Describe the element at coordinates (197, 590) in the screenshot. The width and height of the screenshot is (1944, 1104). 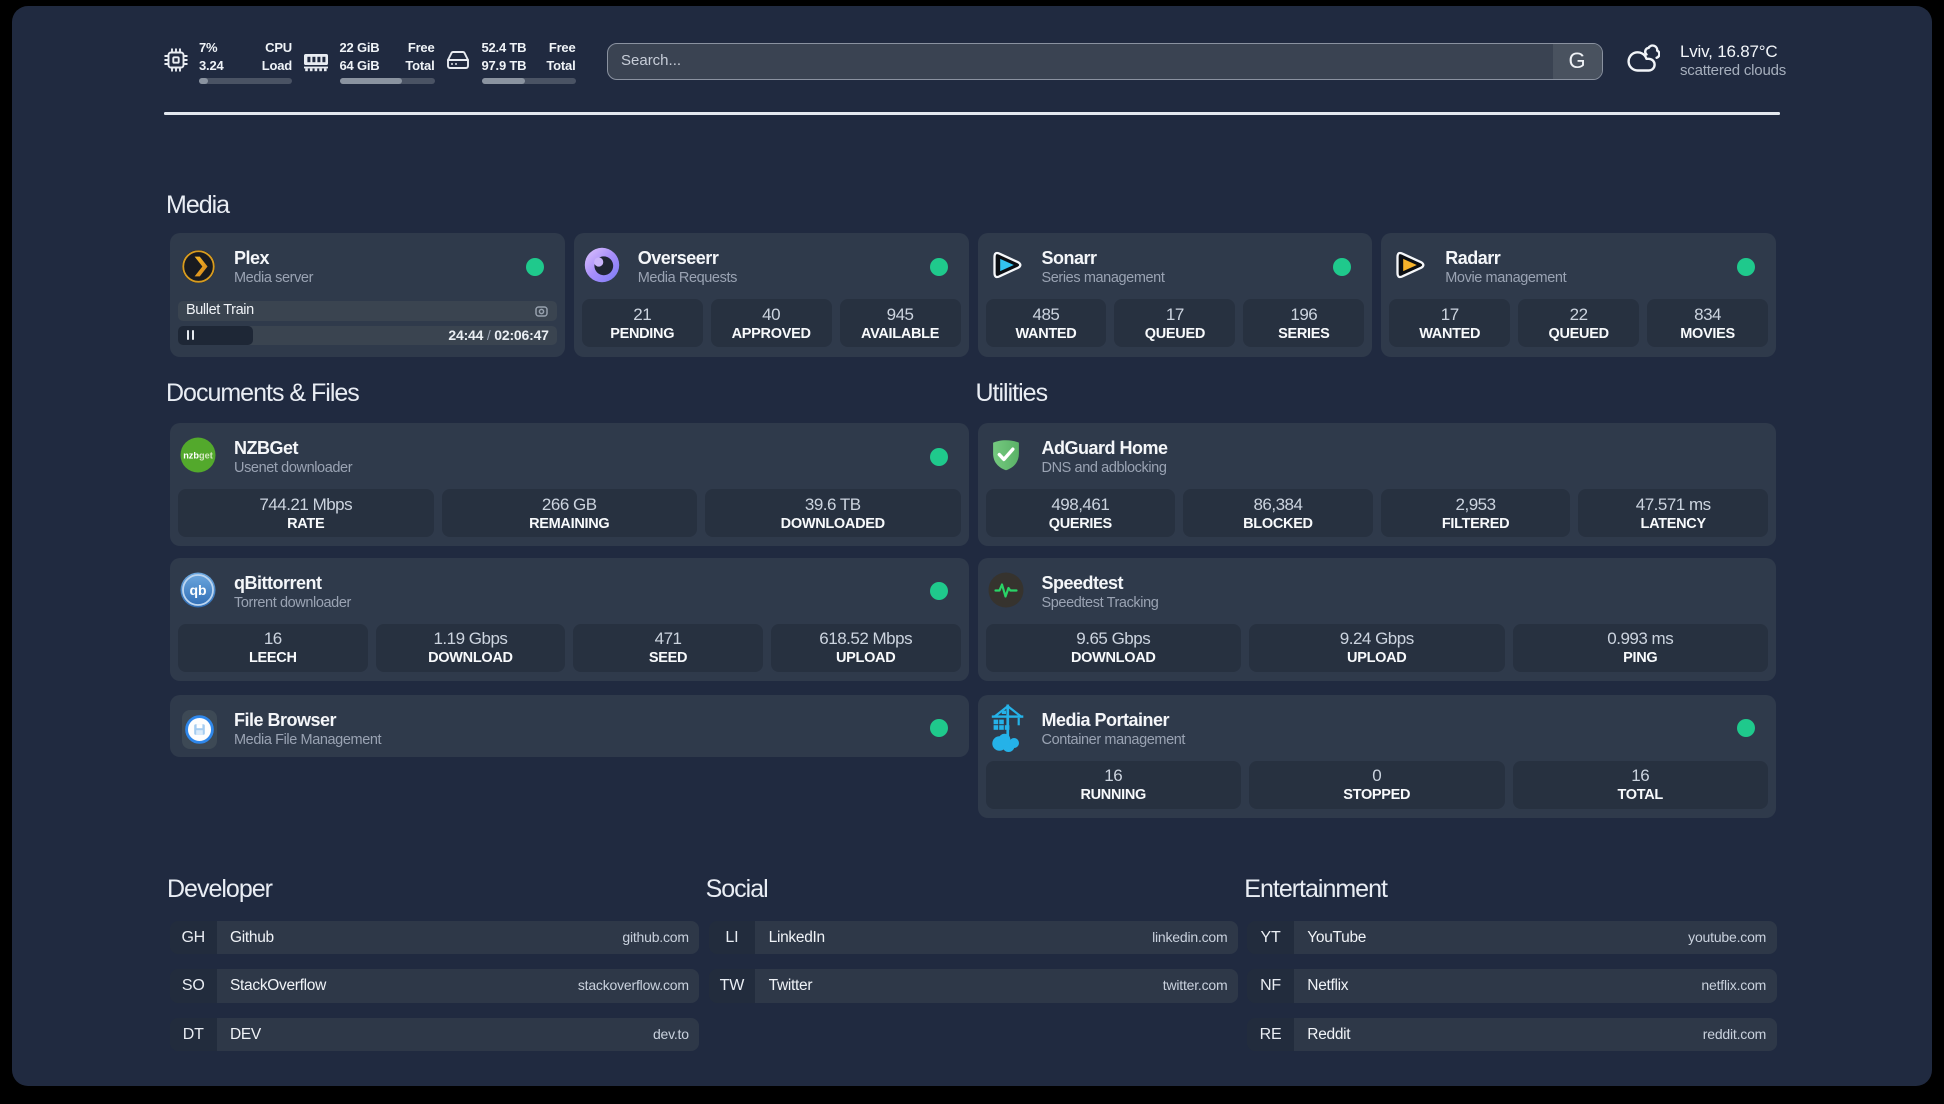
I see `svg-text: qb` at that location.